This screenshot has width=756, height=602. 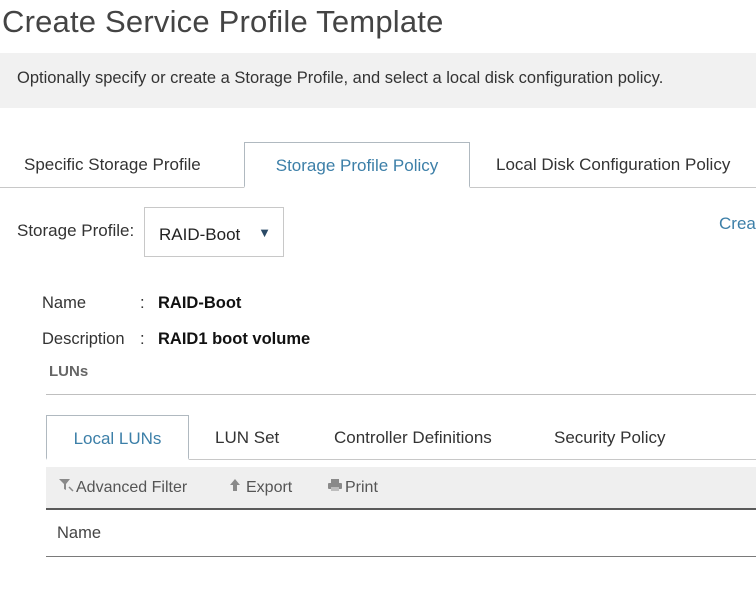 What do you see at coordinates (67, 486) in the screenshot?
I see `filter-icon` at bounding box center [67, 486].